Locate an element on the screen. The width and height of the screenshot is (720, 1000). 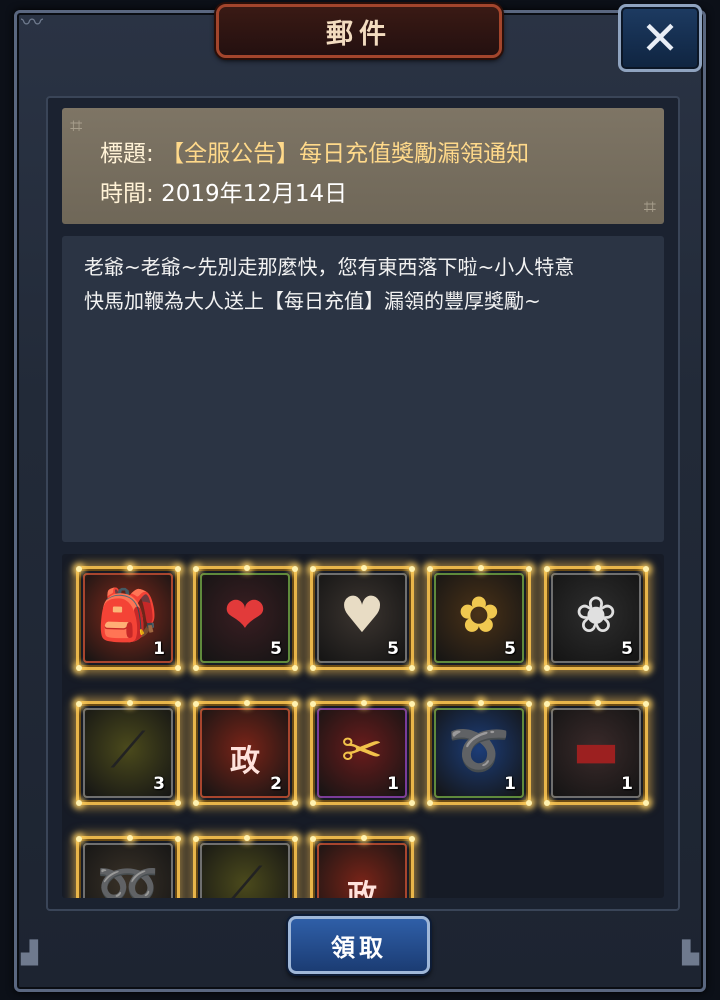
reward-item: ⟋ 3 is located at coordinates (128, 753).